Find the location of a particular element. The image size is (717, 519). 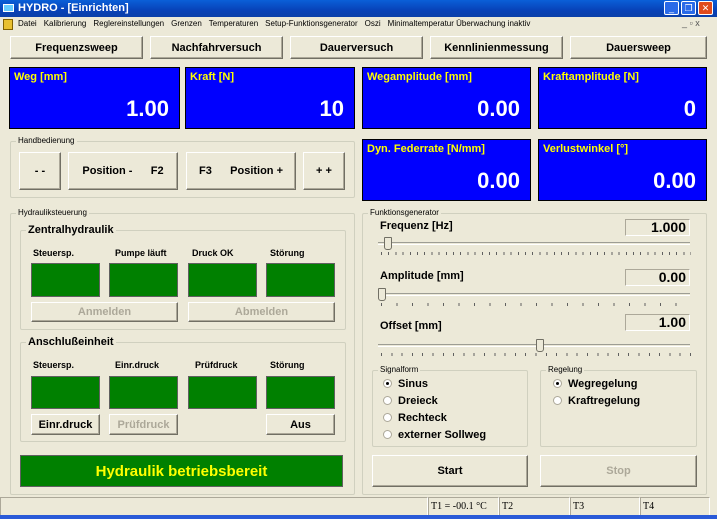

amplitude-slider-track is located at coordinates (534, 294).